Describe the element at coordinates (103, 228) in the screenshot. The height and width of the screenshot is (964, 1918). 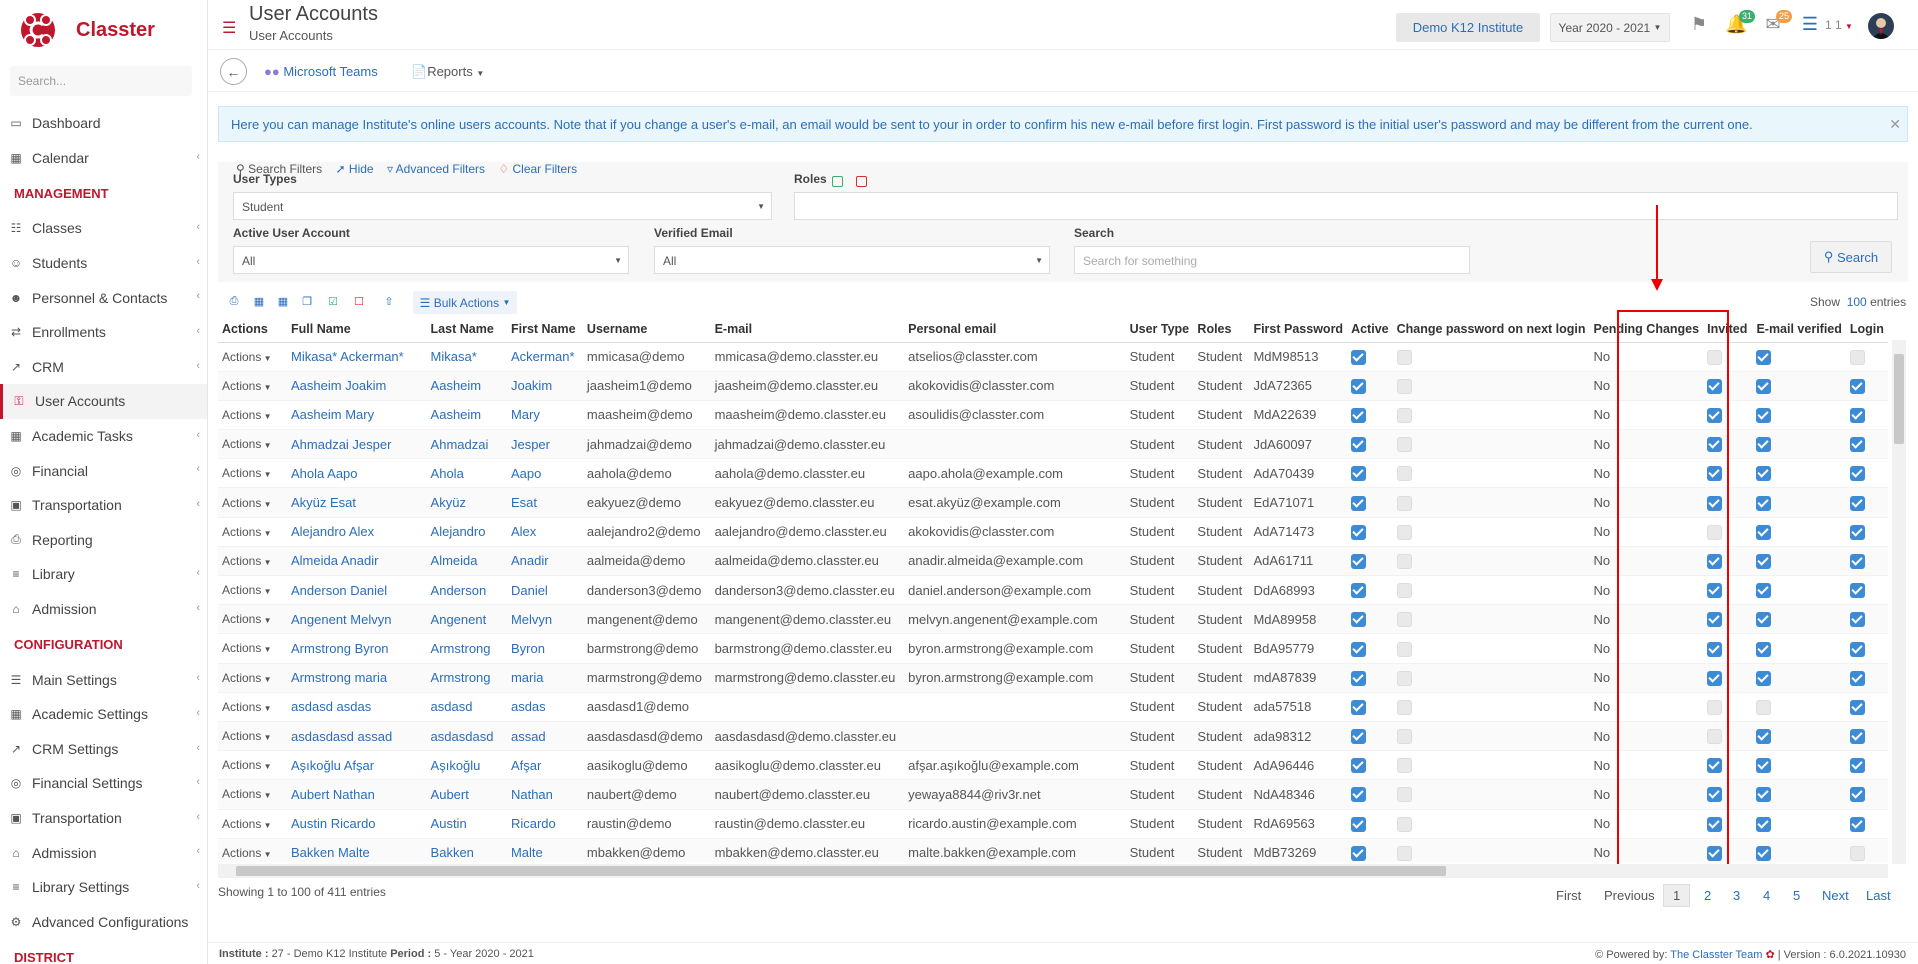
I see `sidebar-item-classes: ☷ Classes ‹` at that location.